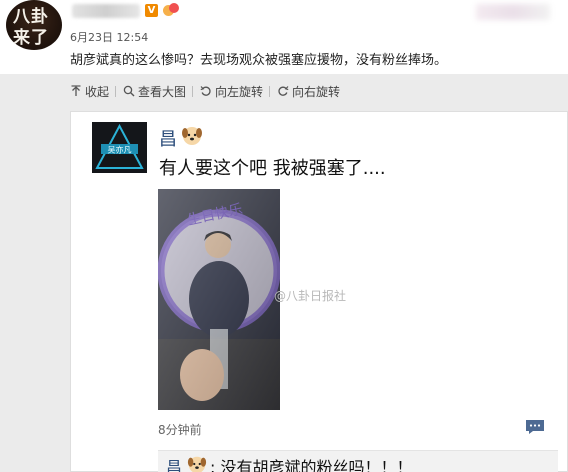 The width and height of the screenshot is (568, 472). I want to click on blurred-header-region, so click(513, 12).